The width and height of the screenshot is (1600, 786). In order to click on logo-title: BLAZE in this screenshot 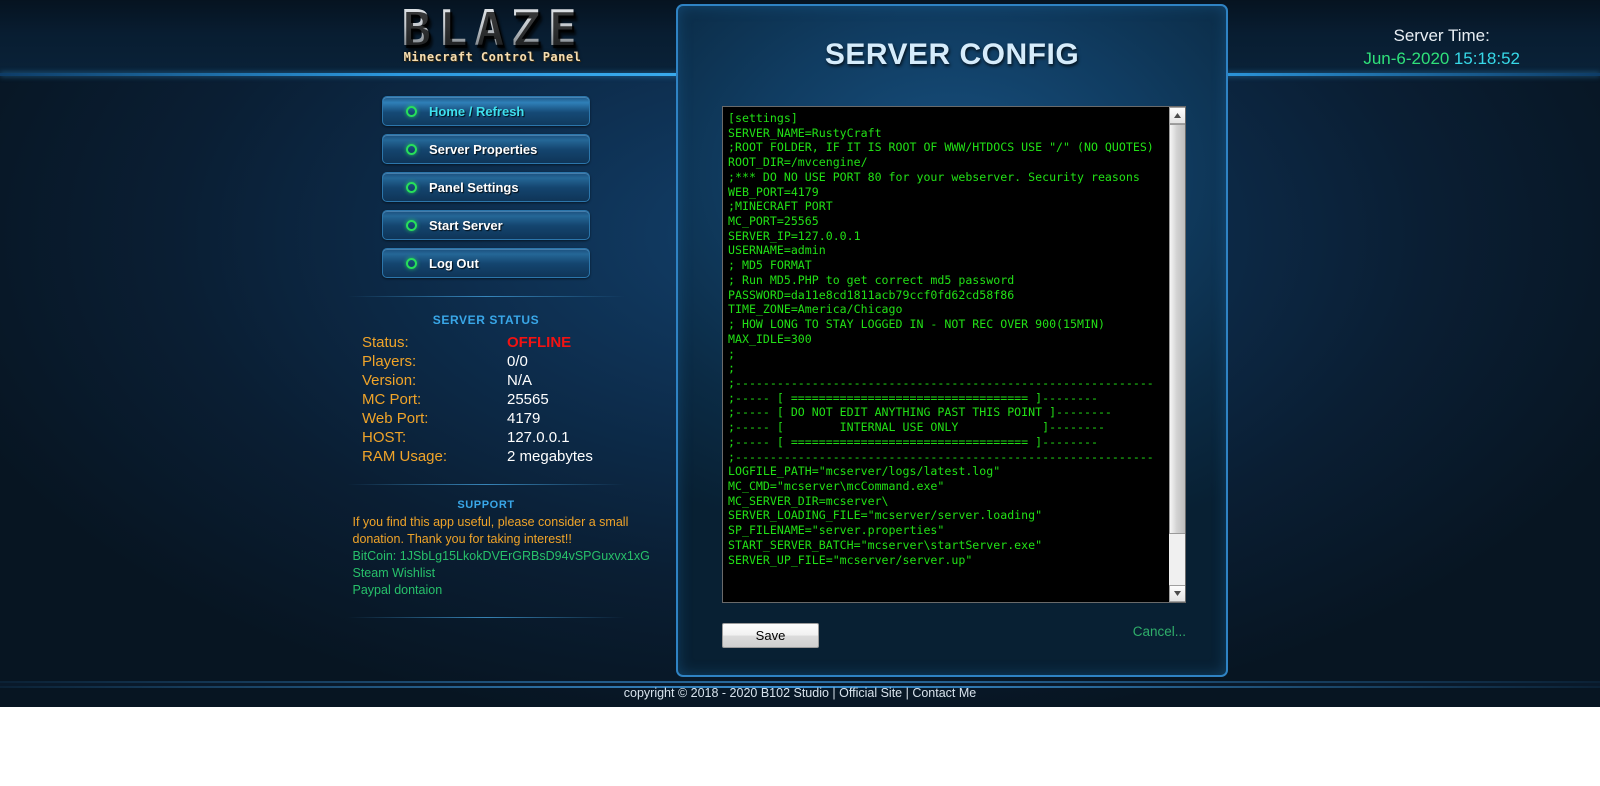, I will do `click(492, 29)`.